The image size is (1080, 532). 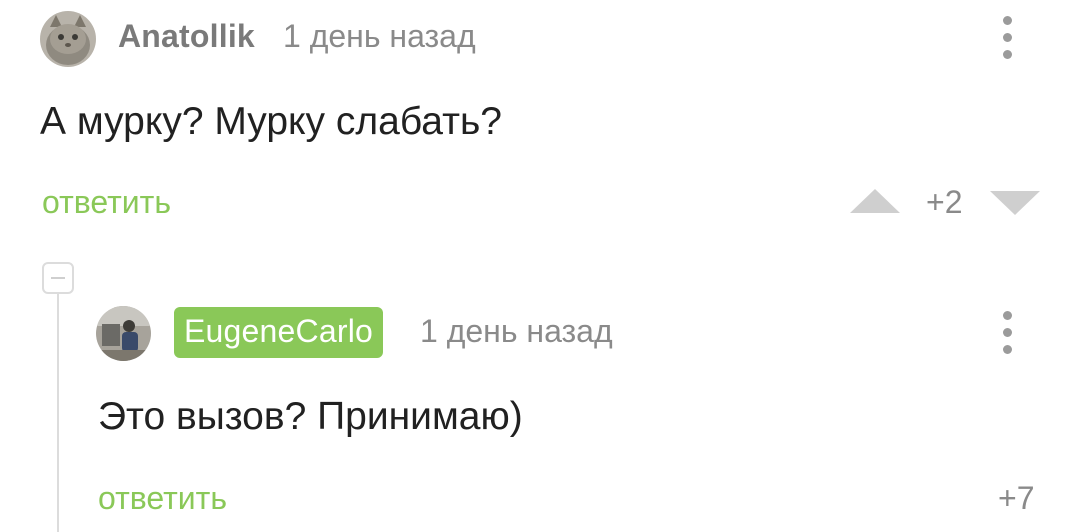 I want to click on person-avatar-icon, so click(x=123, y=333).